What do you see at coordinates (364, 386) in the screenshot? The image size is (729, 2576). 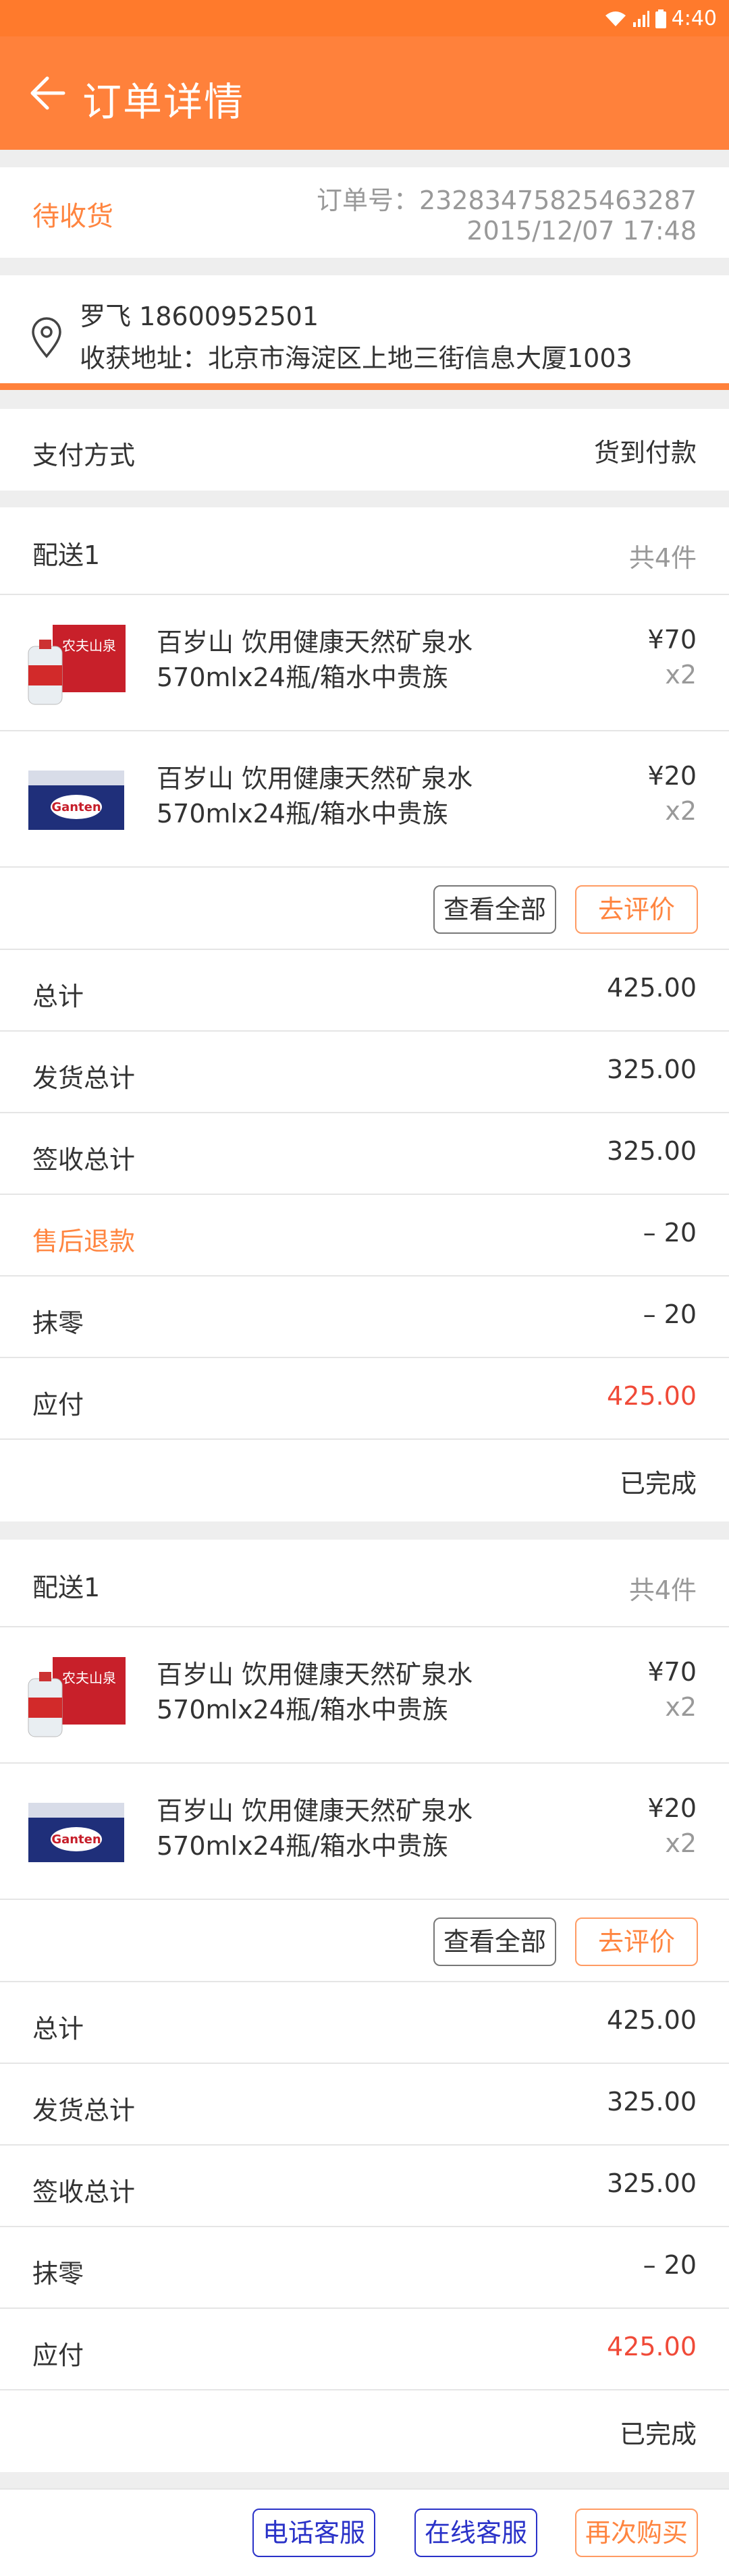 I see `address-stripe` at bounding box center [364, 386].